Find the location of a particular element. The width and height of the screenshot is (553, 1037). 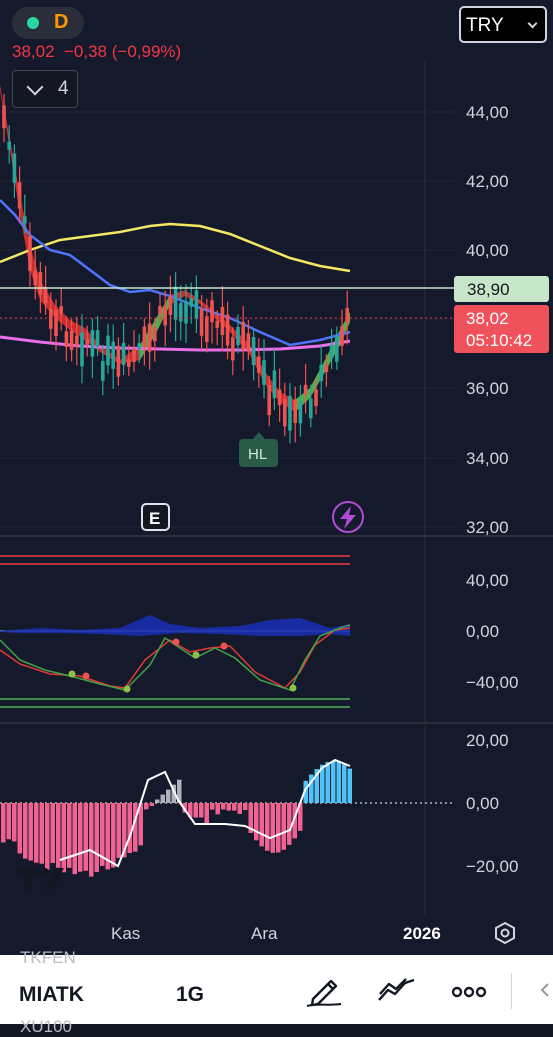

currency-select: TRY is located at coordinates (503, 24).